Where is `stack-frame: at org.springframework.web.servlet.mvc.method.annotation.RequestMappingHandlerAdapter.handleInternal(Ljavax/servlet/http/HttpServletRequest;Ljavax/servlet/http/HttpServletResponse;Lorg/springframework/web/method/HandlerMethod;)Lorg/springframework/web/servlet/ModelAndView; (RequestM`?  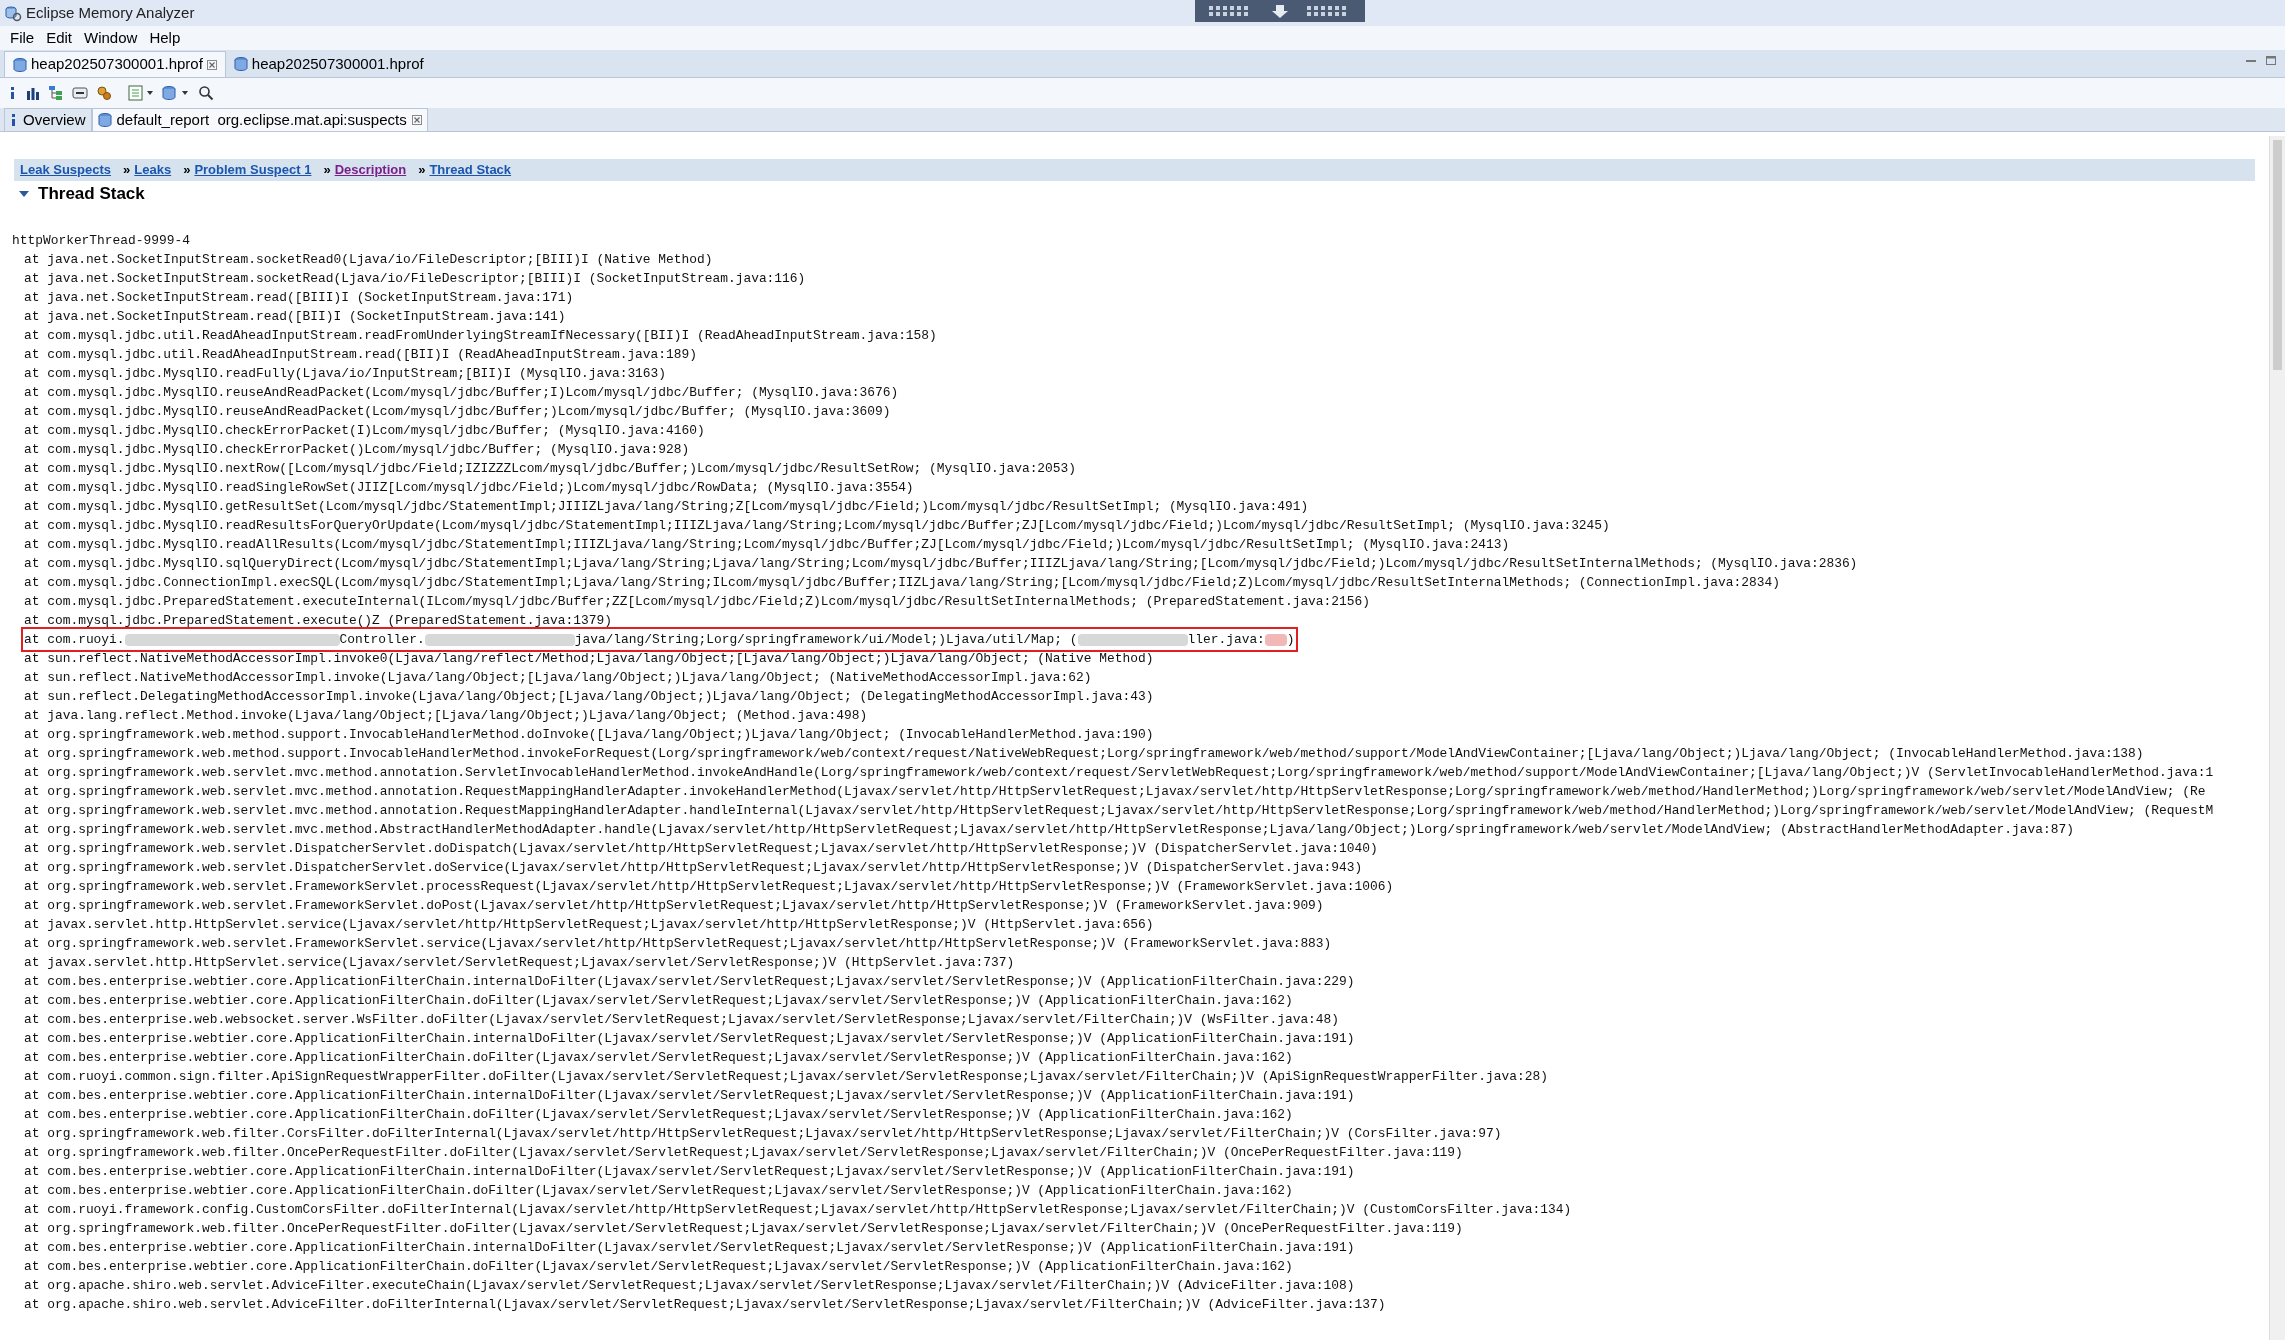 stack-frame: at org.springframework.web.servlet.mvc.method.annotation.RequestMappingHandlerAdapter.handleInternal(Ljavax/servlet/http/HttpServletRequest;Ljavax/servlet/http/HttpServletResponse;Lorg/springframework/web/method/HandlerMethod;)Lorg/springframework/web/servlet/ModelAndView; (RequestM is located at coordinates (1119, 810).